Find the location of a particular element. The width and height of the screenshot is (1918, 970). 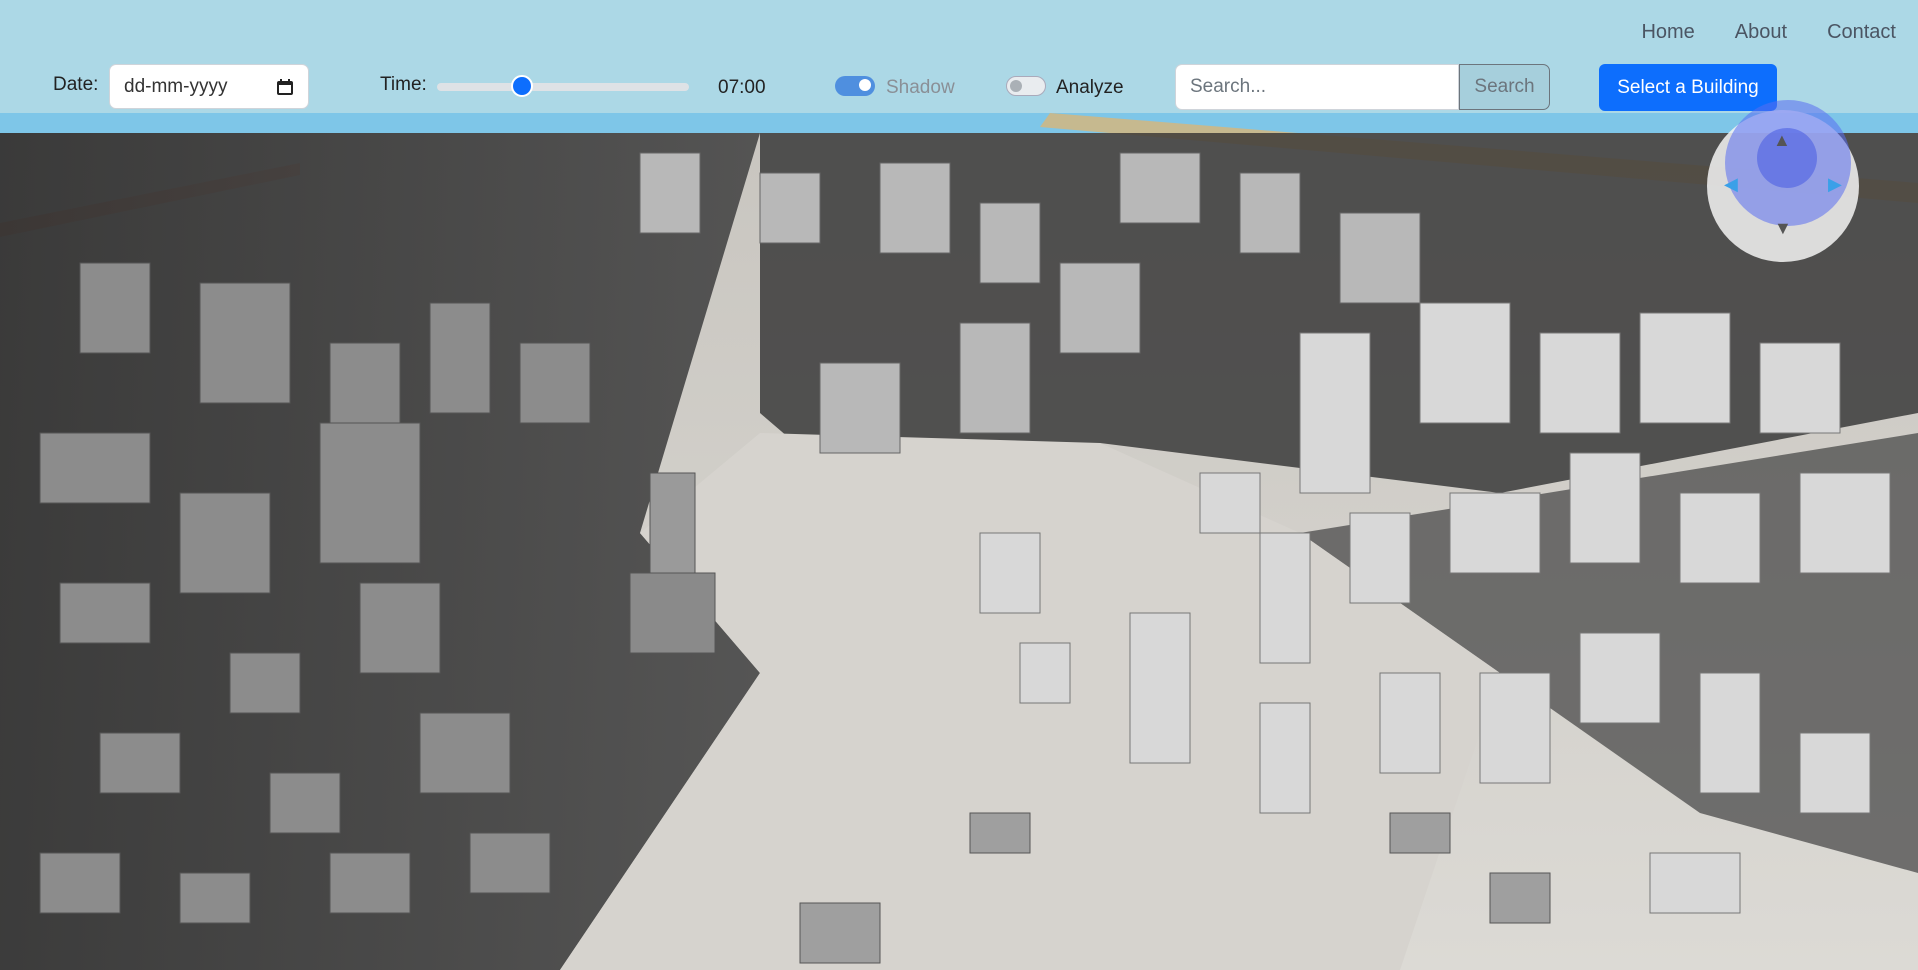

select-building-button: Select a Building is located at coordinates (1688, 87).